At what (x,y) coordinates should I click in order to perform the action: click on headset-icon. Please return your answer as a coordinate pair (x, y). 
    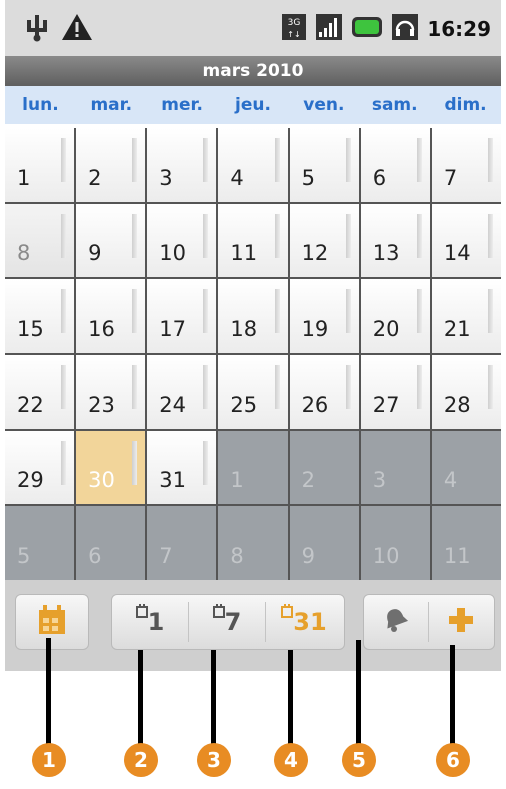
    Looking at the image, I should click on (405, 29).